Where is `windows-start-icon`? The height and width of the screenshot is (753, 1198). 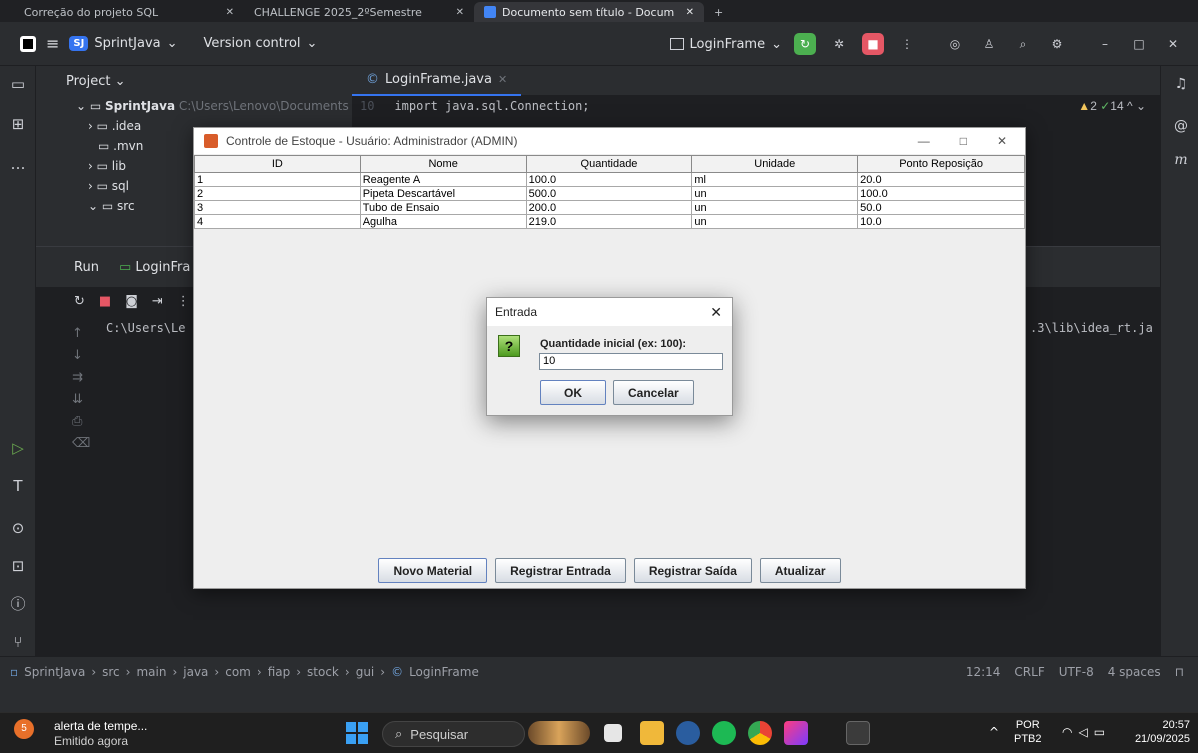
windows-start-icon is located at coordinates (357, 733).